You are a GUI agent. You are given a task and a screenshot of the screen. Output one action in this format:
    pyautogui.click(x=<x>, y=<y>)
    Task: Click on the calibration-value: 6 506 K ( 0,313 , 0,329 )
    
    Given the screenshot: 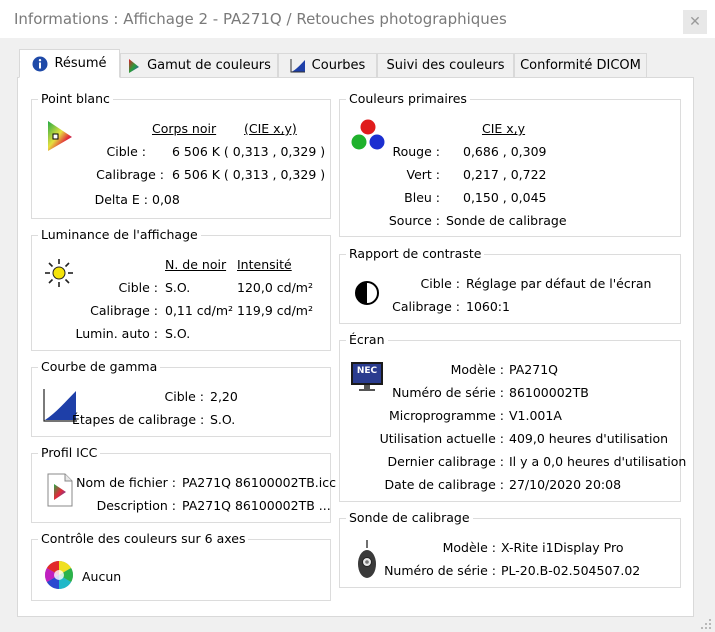 What is the action you would take?
    pyautogui.click(x=249, y=174)
    